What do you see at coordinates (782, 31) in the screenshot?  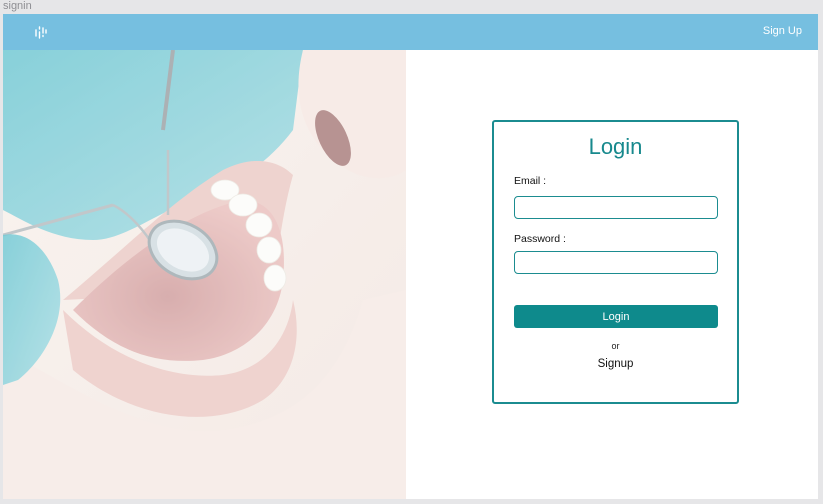 I see `nav-signup-link: Sign Up` at bounding box center [782, 31].